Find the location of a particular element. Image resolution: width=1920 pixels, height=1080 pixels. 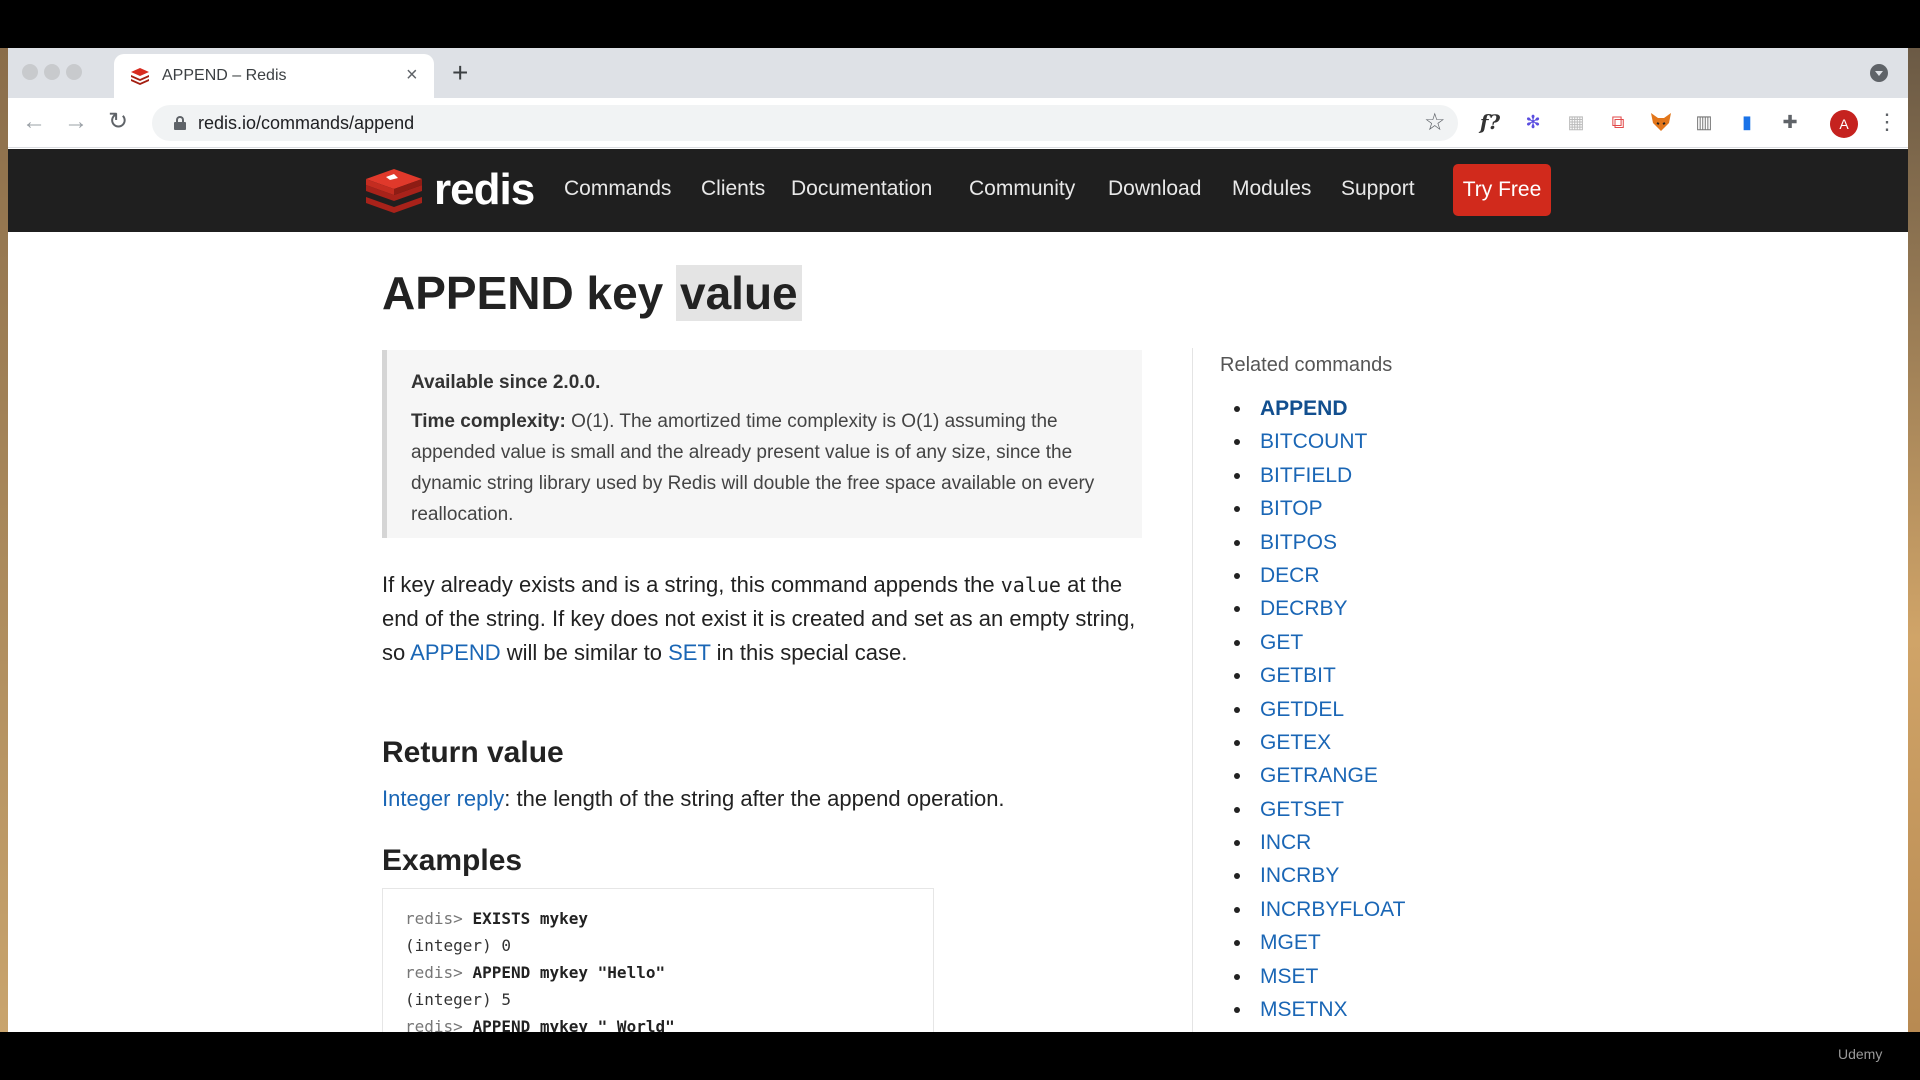

related-commands-title: Related commands is located at coordinates (1306, 365).